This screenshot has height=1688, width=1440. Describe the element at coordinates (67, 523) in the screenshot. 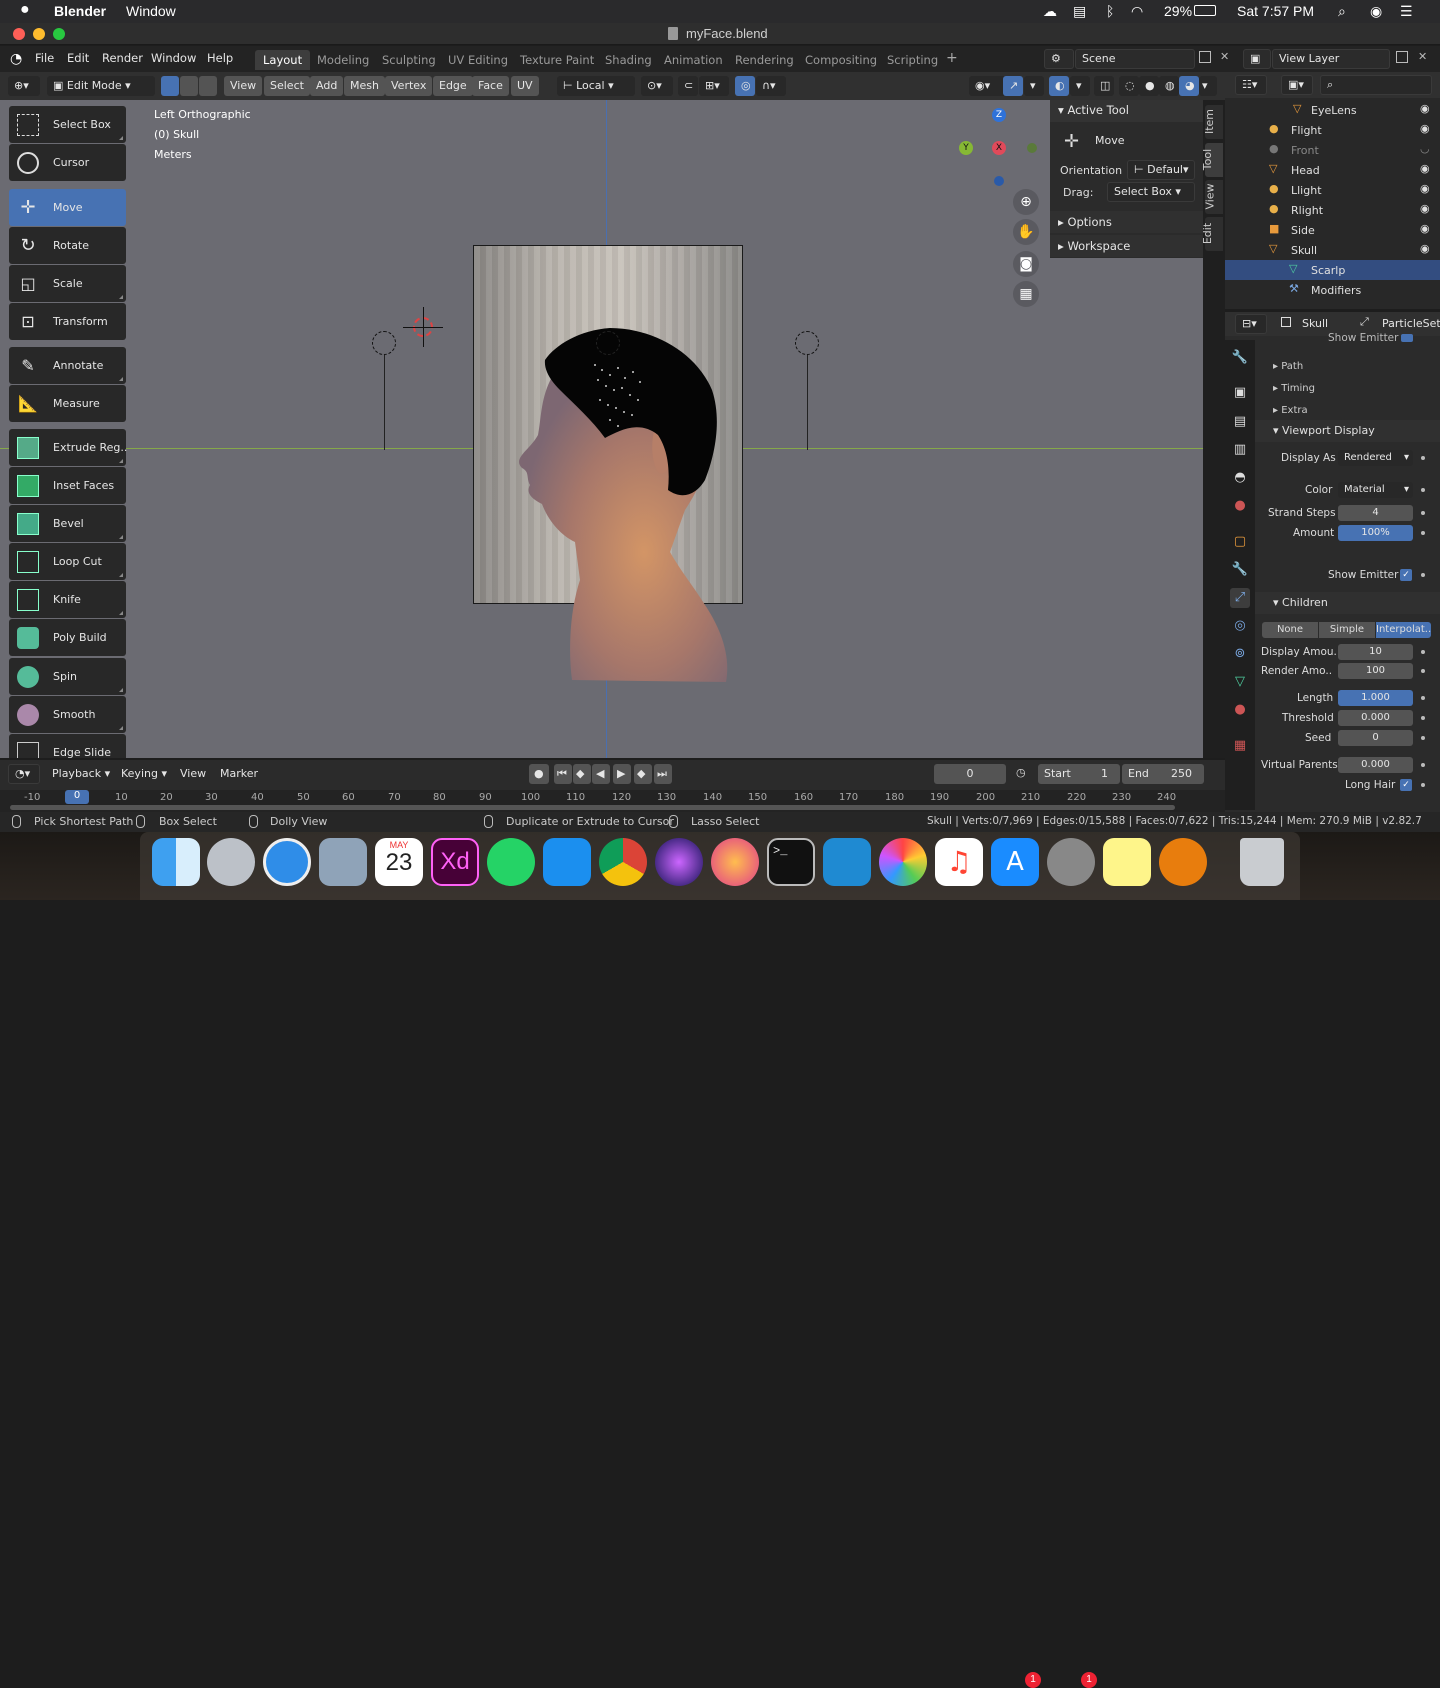

I see `tool-bevel: Bevel` at that location.